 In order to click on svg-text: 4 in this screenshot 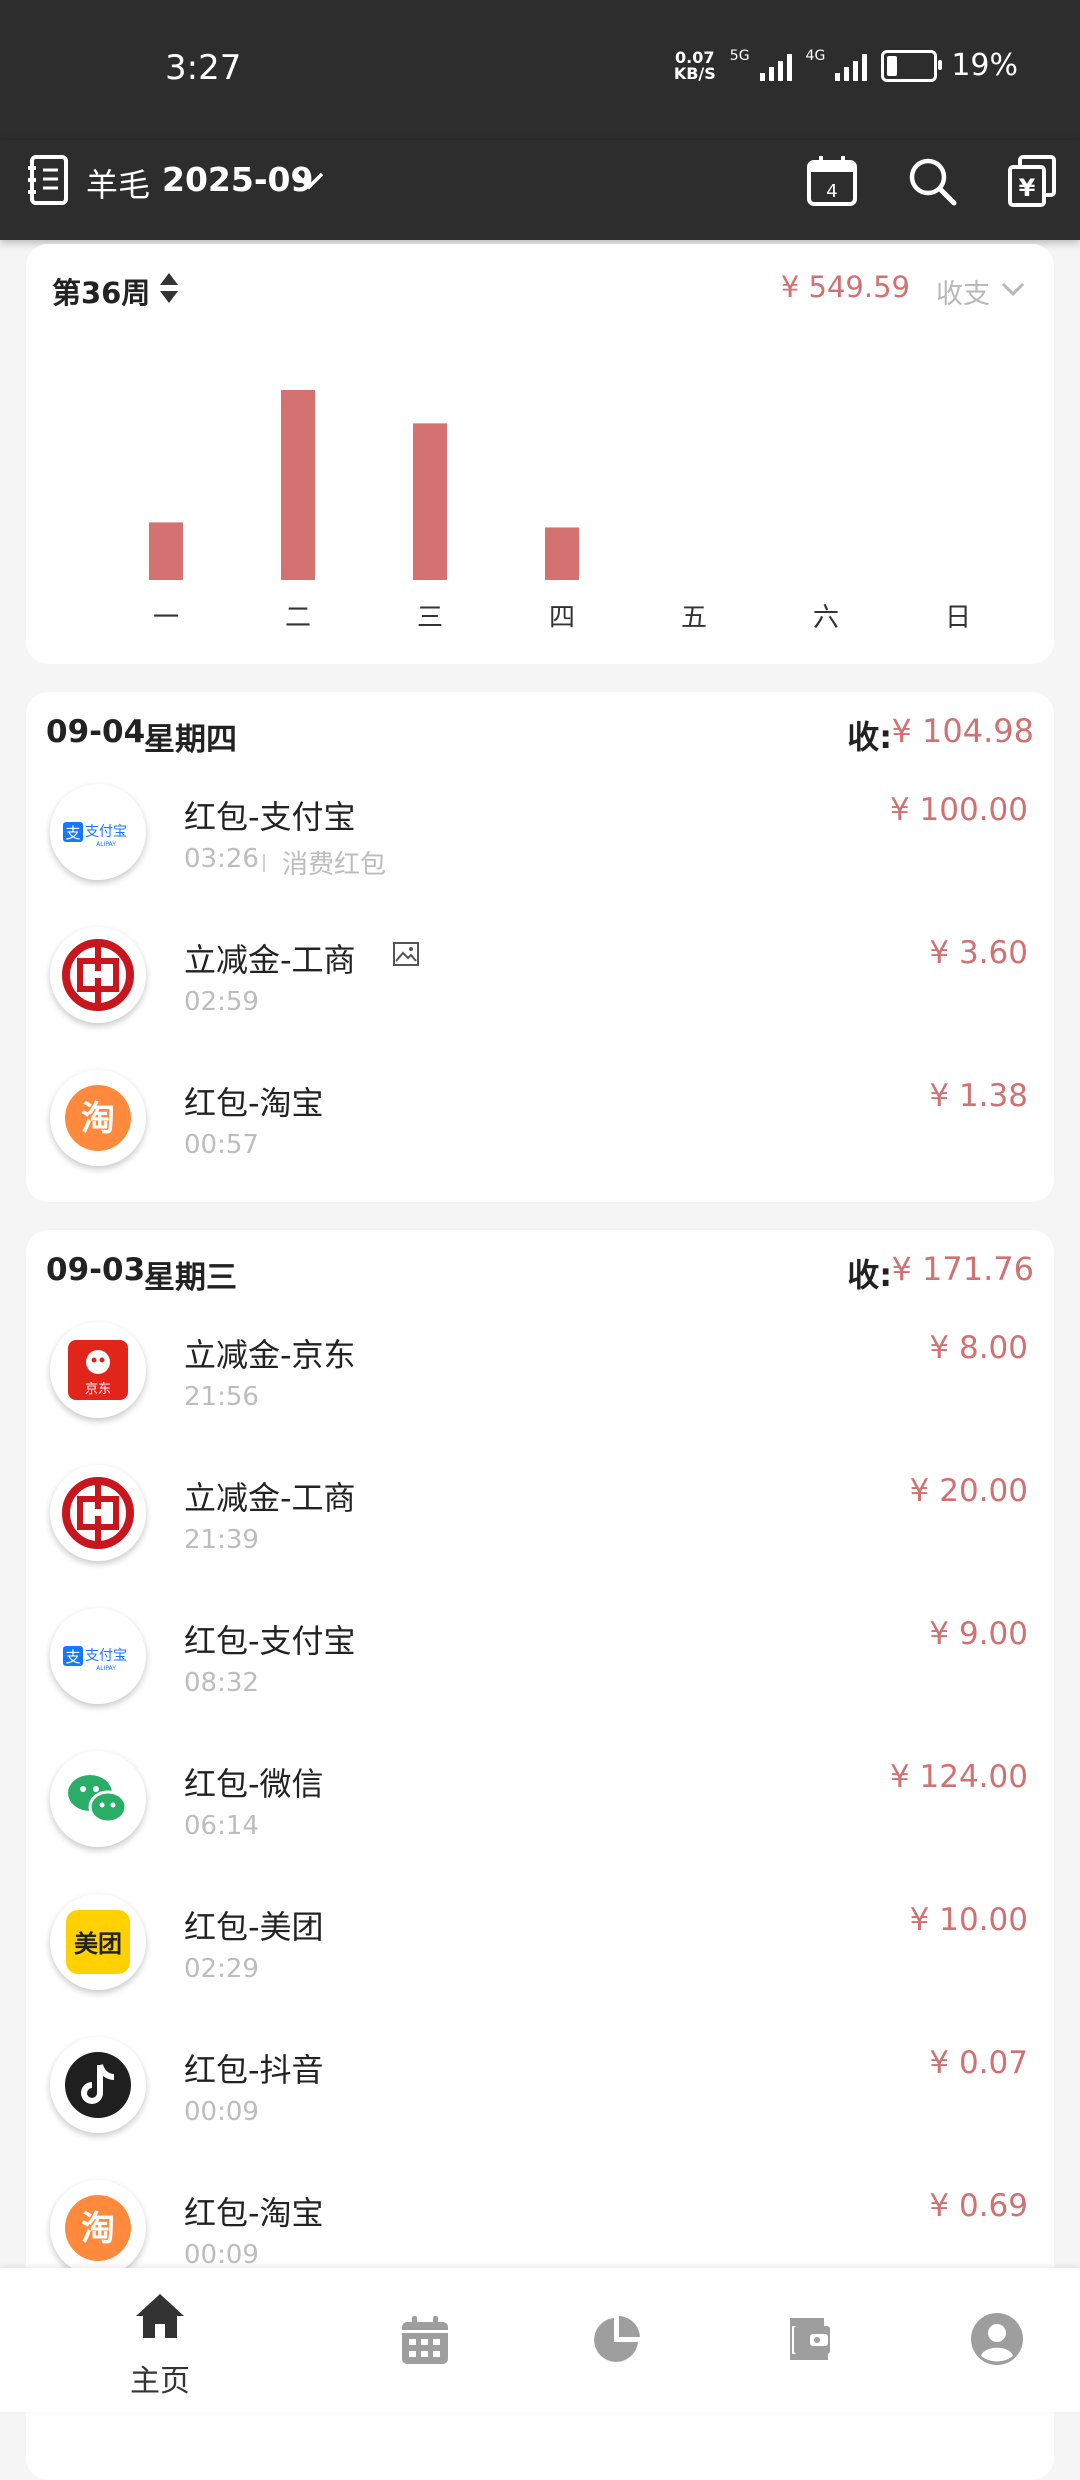, I will do `click(831, 191)`.